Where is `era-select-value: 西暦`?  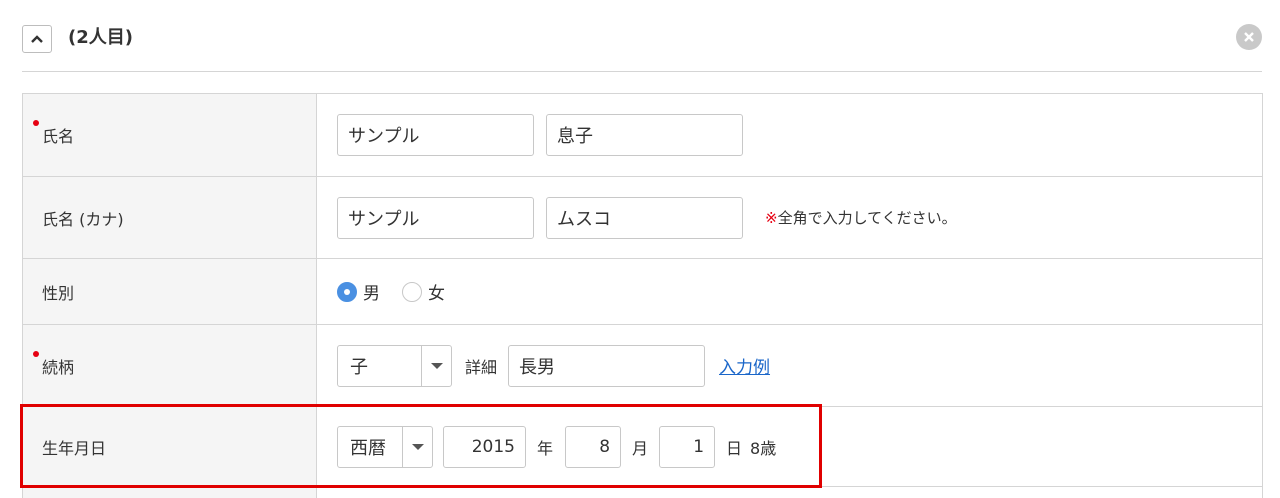 era-select-value: 西暦 is located at coordinates (368, 448).